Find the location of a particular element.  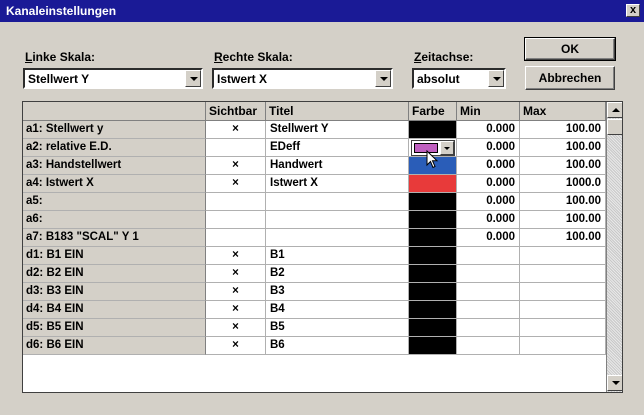

table-row: d6: B6 EIN × B6 is located at coordinates (314, 346).